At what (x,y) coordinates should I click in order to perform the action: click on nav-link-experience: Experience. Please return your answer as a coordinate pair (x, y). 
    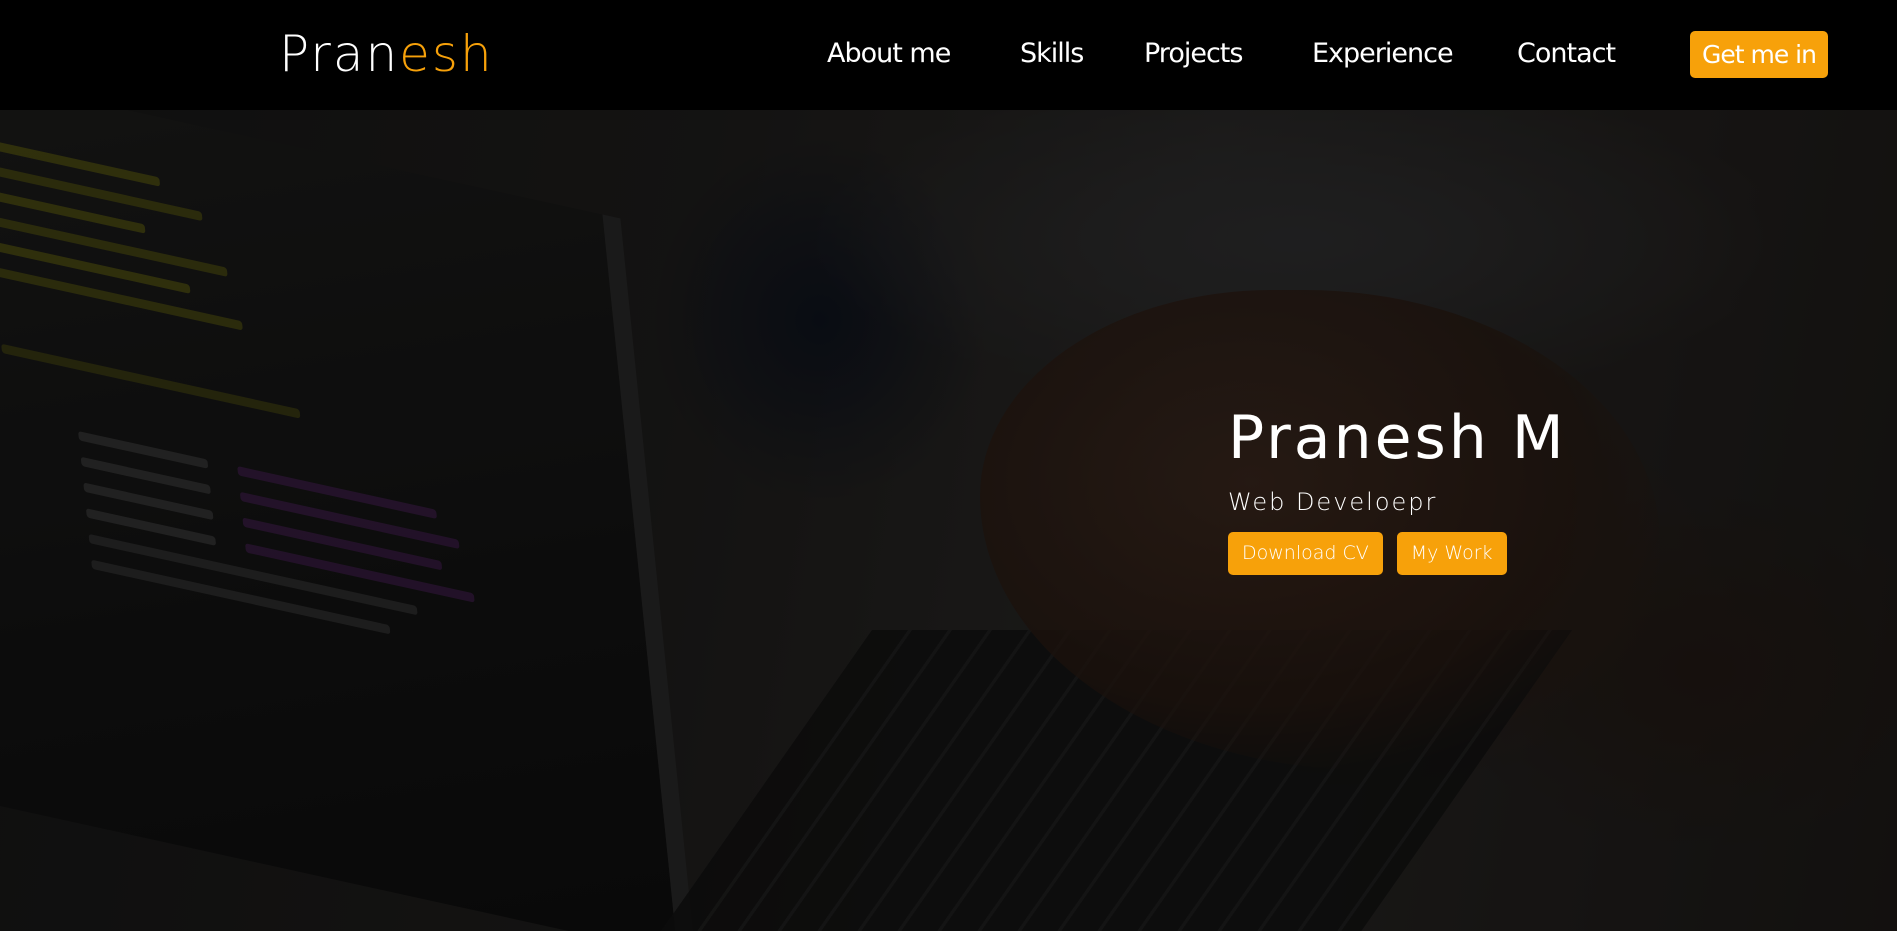
    Looking at the image, I should click on (1383, 54).